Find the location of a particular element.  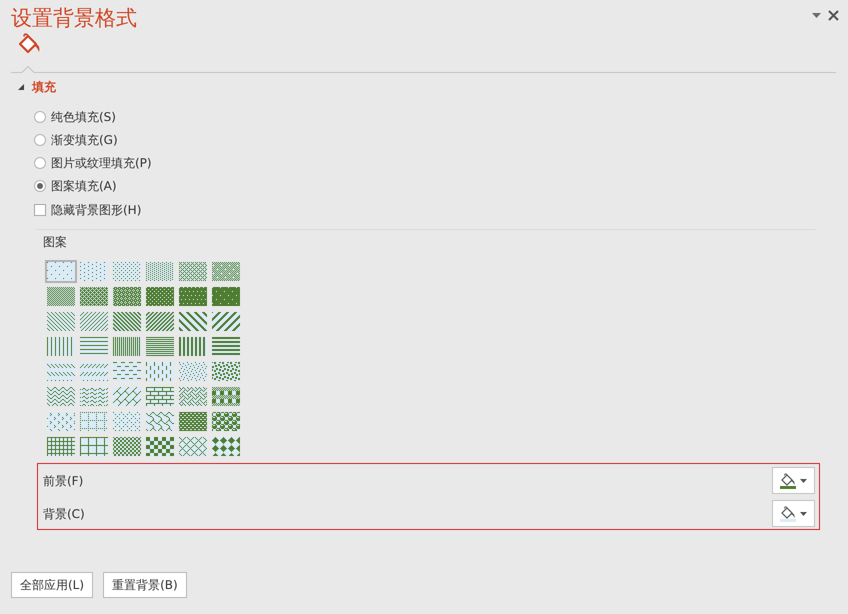

section-title: 填充 is located at coordinates (44, 87).